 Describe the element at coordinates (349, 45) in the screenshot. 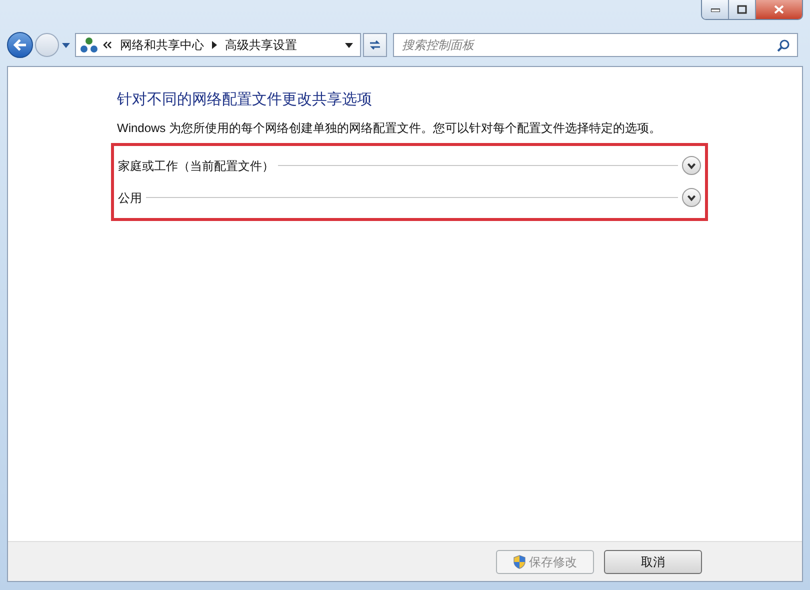

I see `dropdown-icon` at that location.